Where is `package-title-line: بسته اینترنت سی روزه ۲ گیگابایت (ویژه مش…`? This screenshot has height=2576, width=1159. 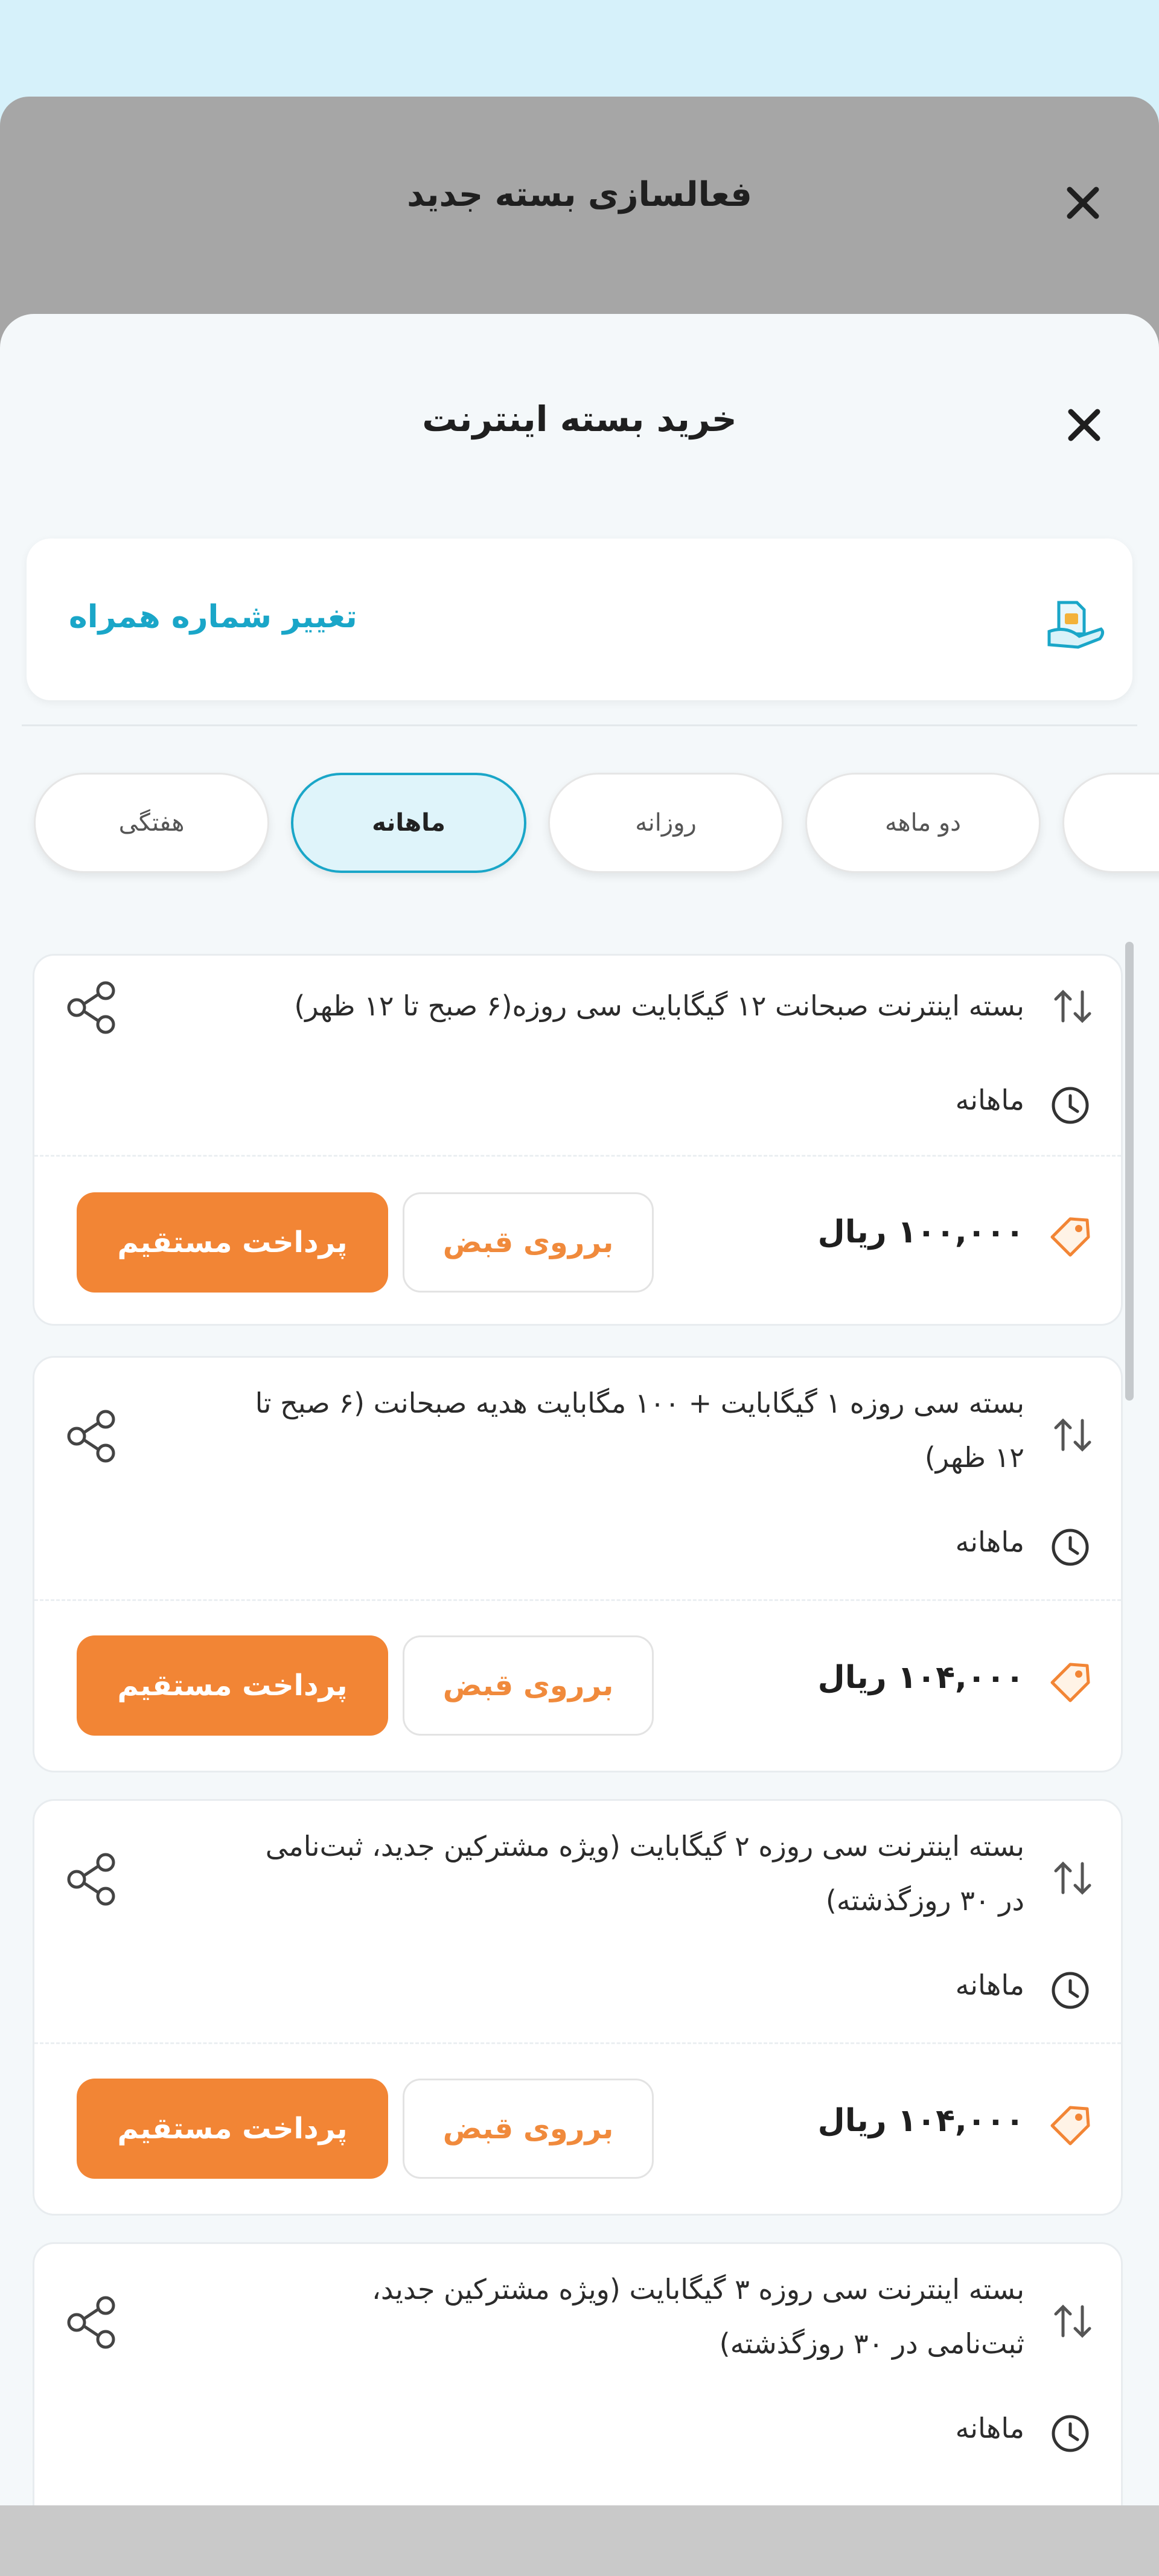 package-title-line: بسته اینترنت سی روزه ۲ گیگابایت (ویژه مش… is located at coordinates (644, 1846).